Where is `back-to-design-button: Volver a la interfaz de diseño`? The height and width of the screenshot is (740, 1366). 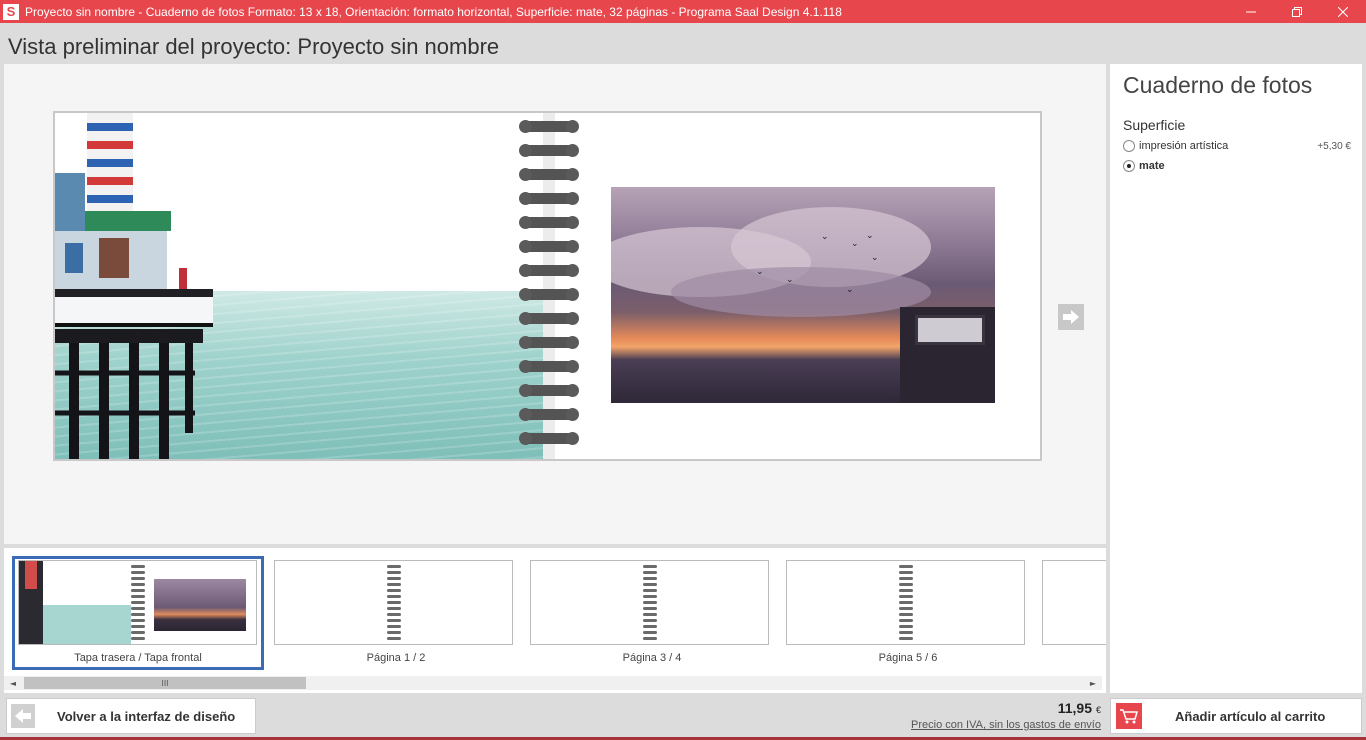 back-to-design-button: Volver a la interfaz de diseño is located at coordinates (131, 716).